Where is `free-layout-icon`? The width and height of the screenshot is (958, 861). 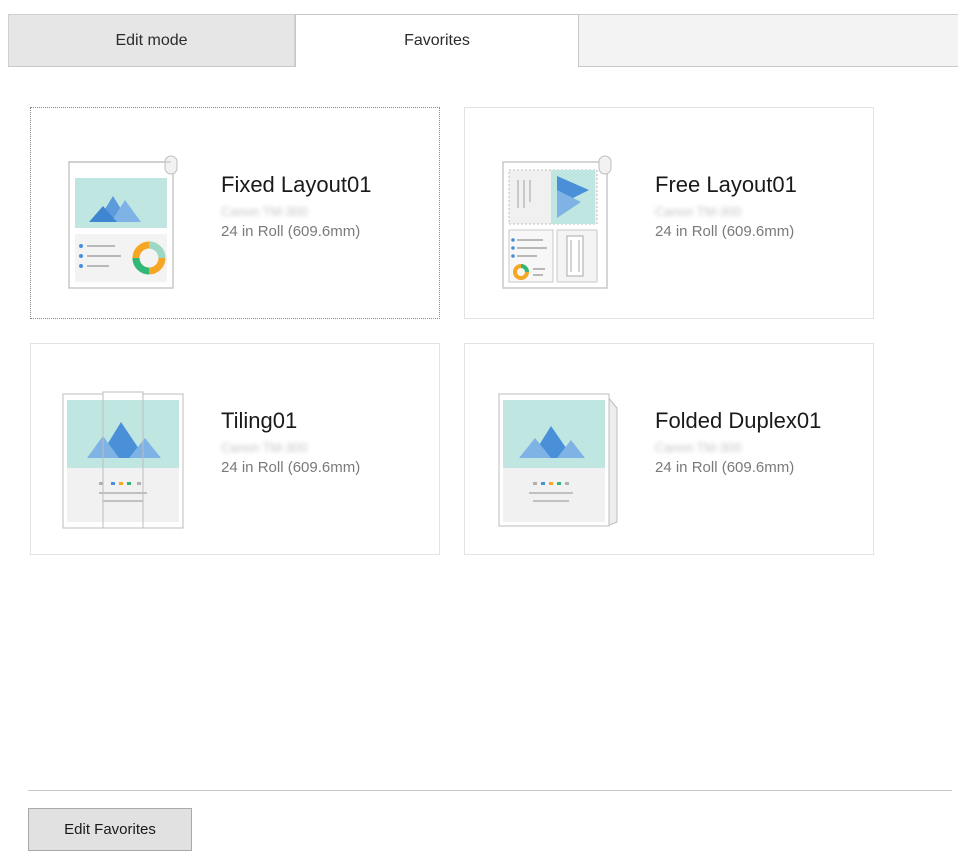 free-layout-icon is located at coordinates (557, 224).